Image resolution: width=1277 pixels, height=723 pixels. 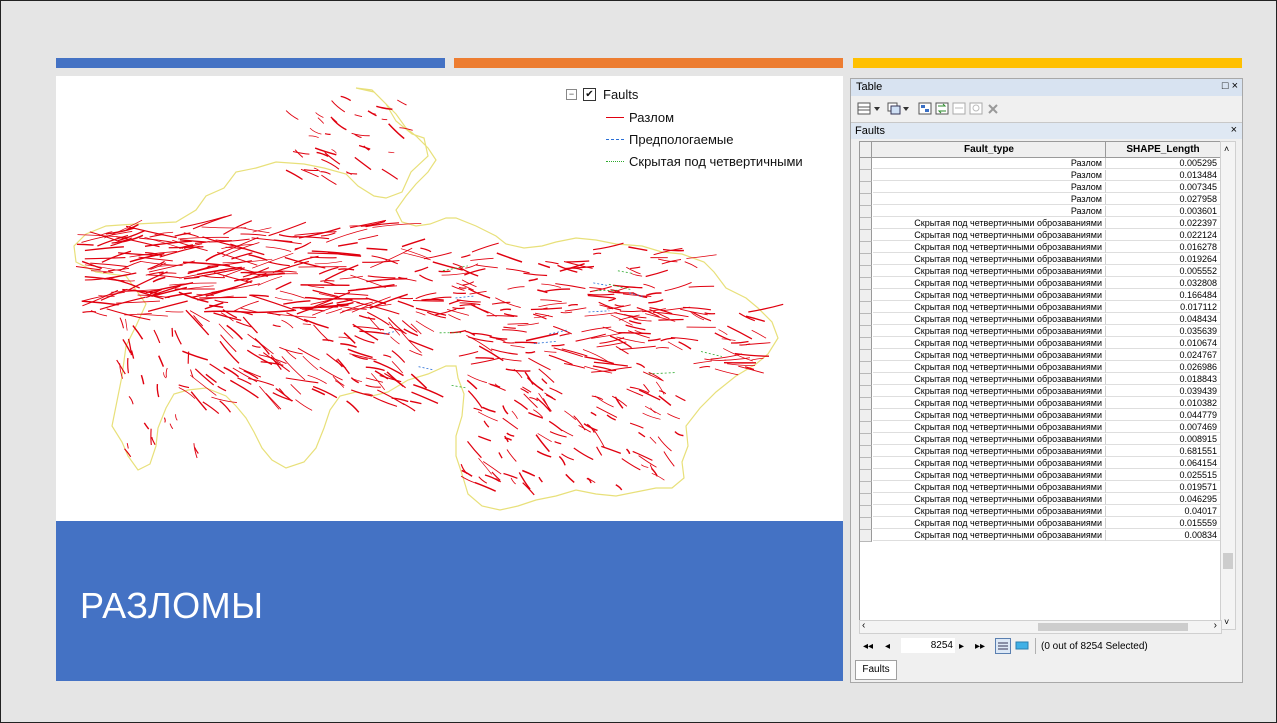 I want to click on horizontal-scrollbar: ‹ ›, so click(x=1040, y=627).